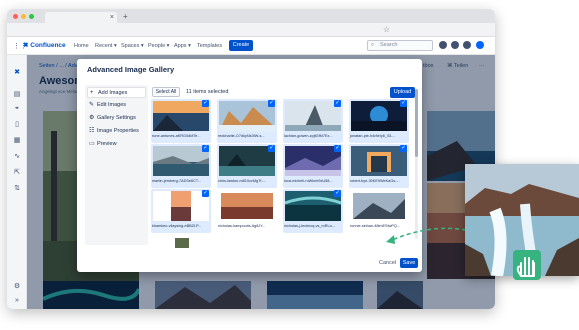 This screenshot has height=330, width=579. Describe the element at coordinates (15, 16) in the screenshot. I see `close-window-icon` at that location.